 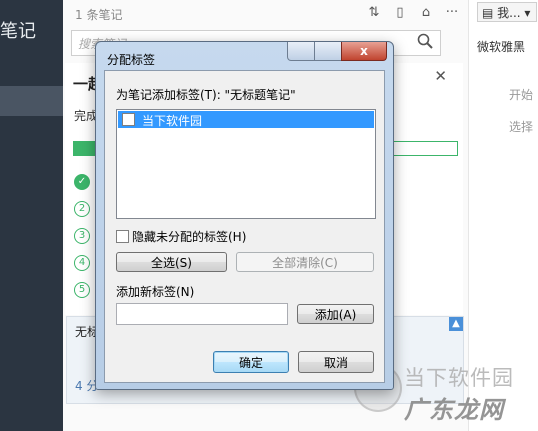 What do you see at coordinates (521, 95) in the screenshot?
I see `editor-hint-1: 开始` at bounding box center [521, 95].